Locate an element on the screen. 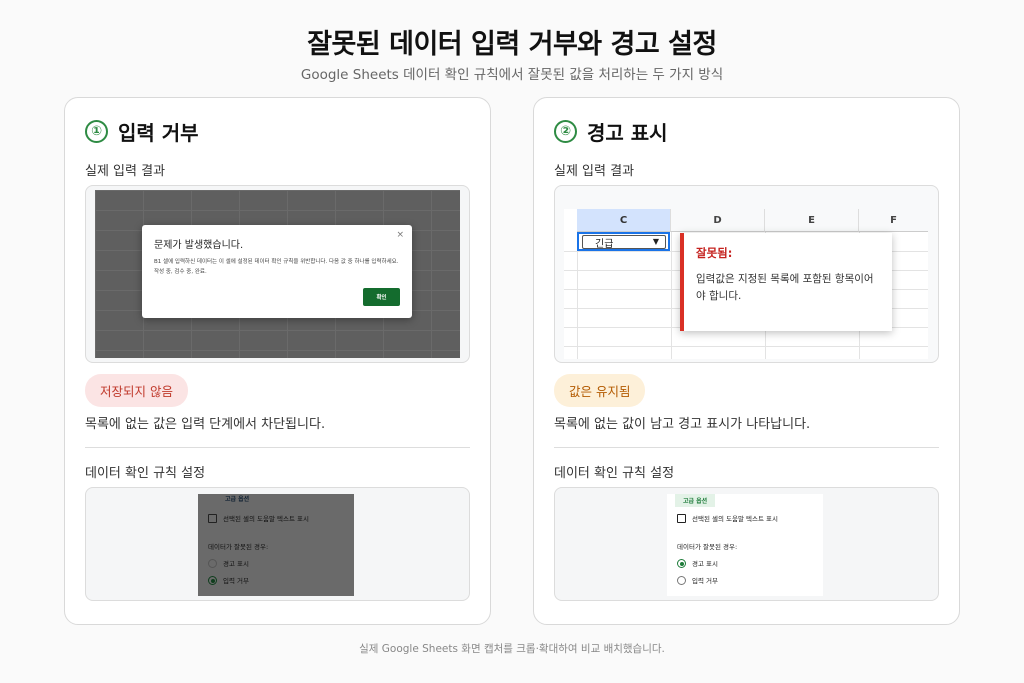  ok-button: 확인 is located at coordinates (381, 297).